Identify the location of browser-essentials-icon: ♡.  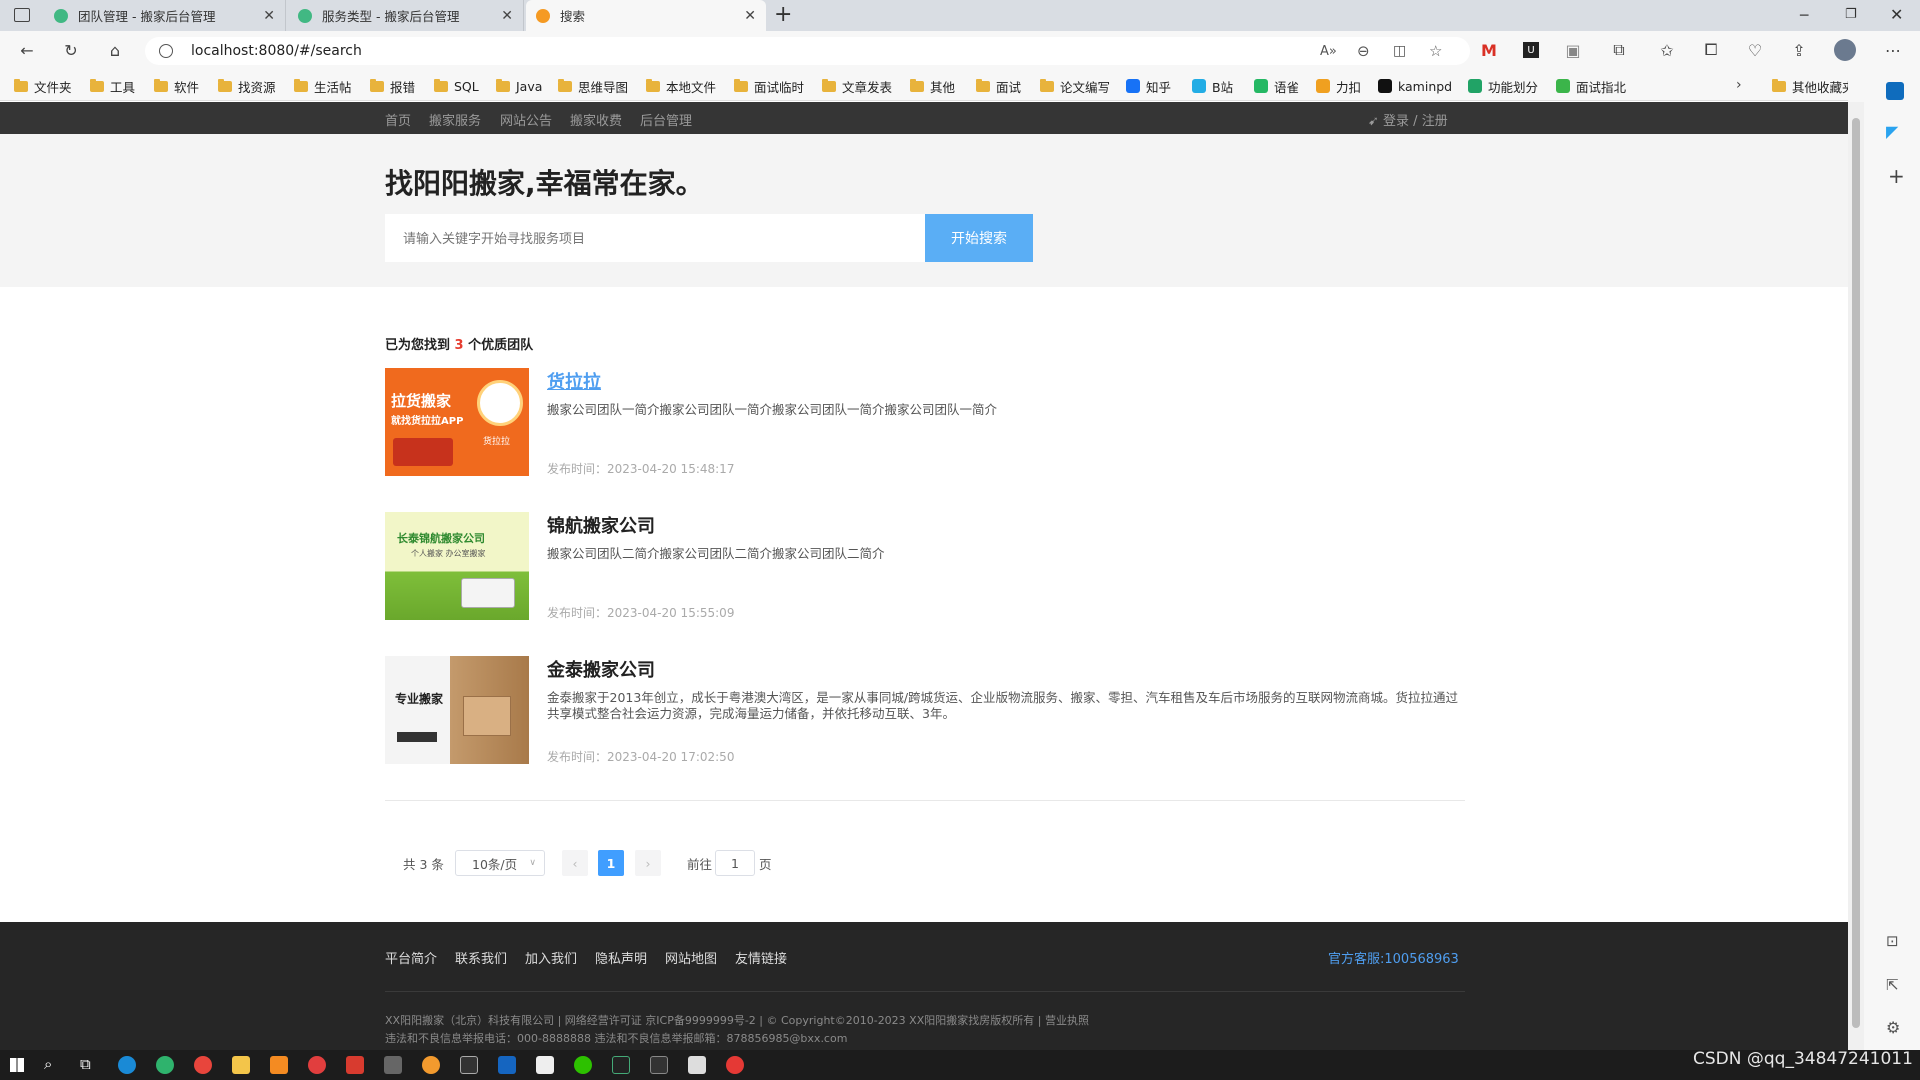
(1755, 50).